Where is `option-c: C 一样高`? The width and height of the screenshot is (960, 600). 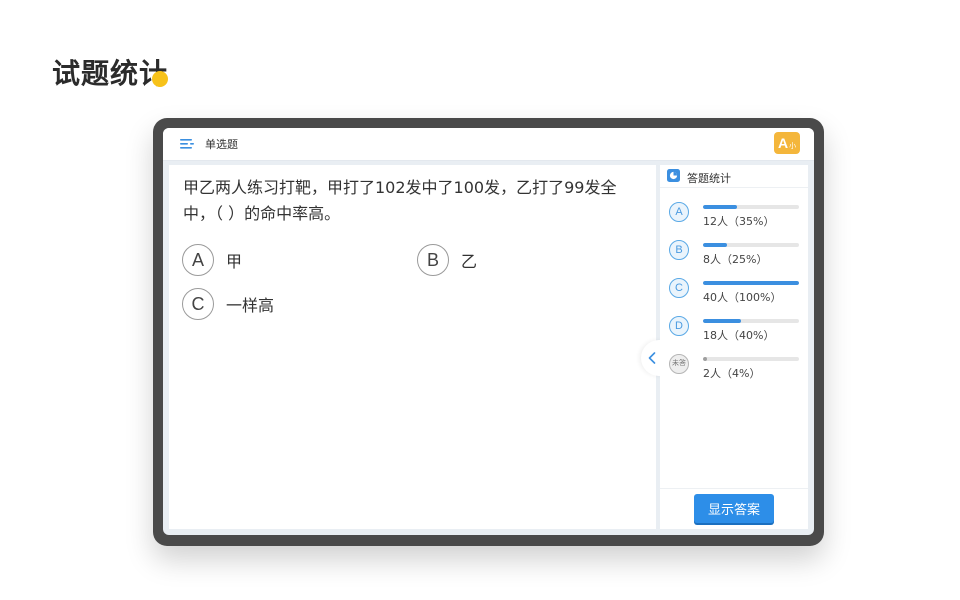 option-c: C 一样高 is located at coordinates (228, 304).